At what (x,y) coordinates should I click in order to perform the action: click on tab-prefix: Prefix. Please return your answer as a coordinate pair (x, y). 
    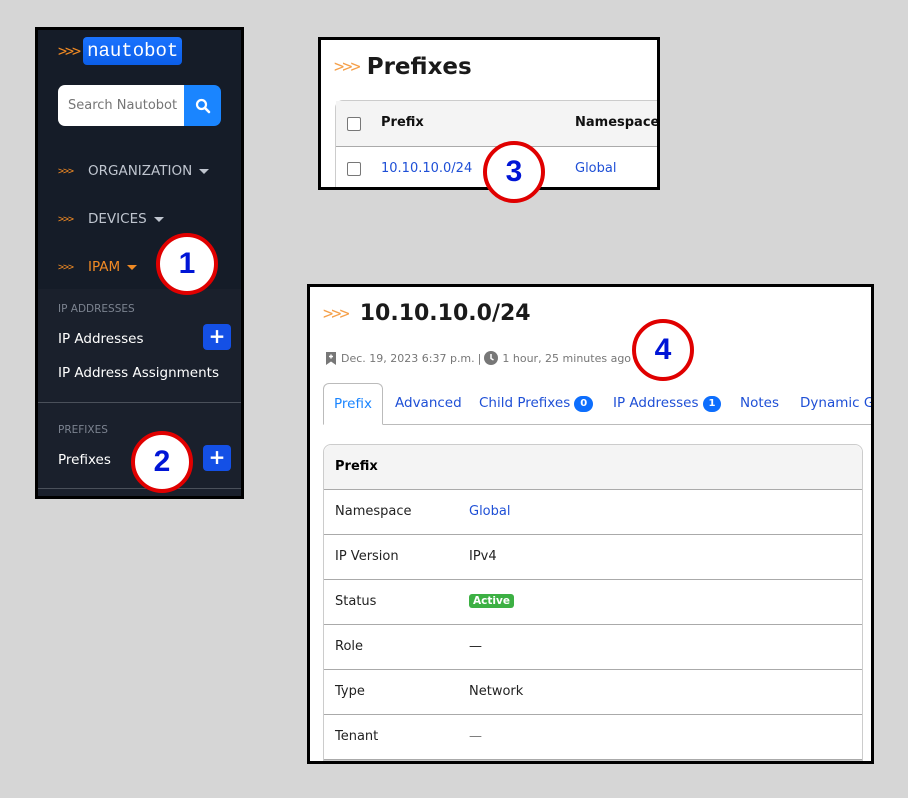
    Looking at the image, I should click on (353, 404).